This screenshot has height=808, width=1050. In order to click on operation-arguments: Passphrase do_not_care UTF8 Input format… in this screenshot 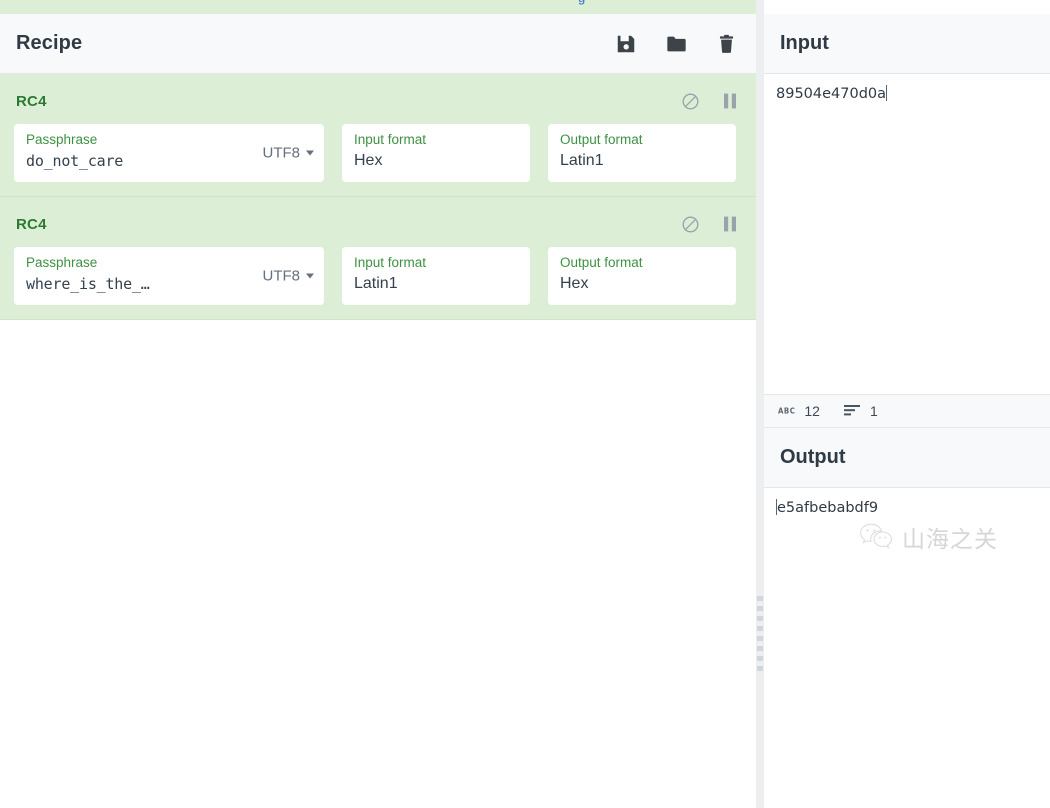, I will do `click(378, 149)`.